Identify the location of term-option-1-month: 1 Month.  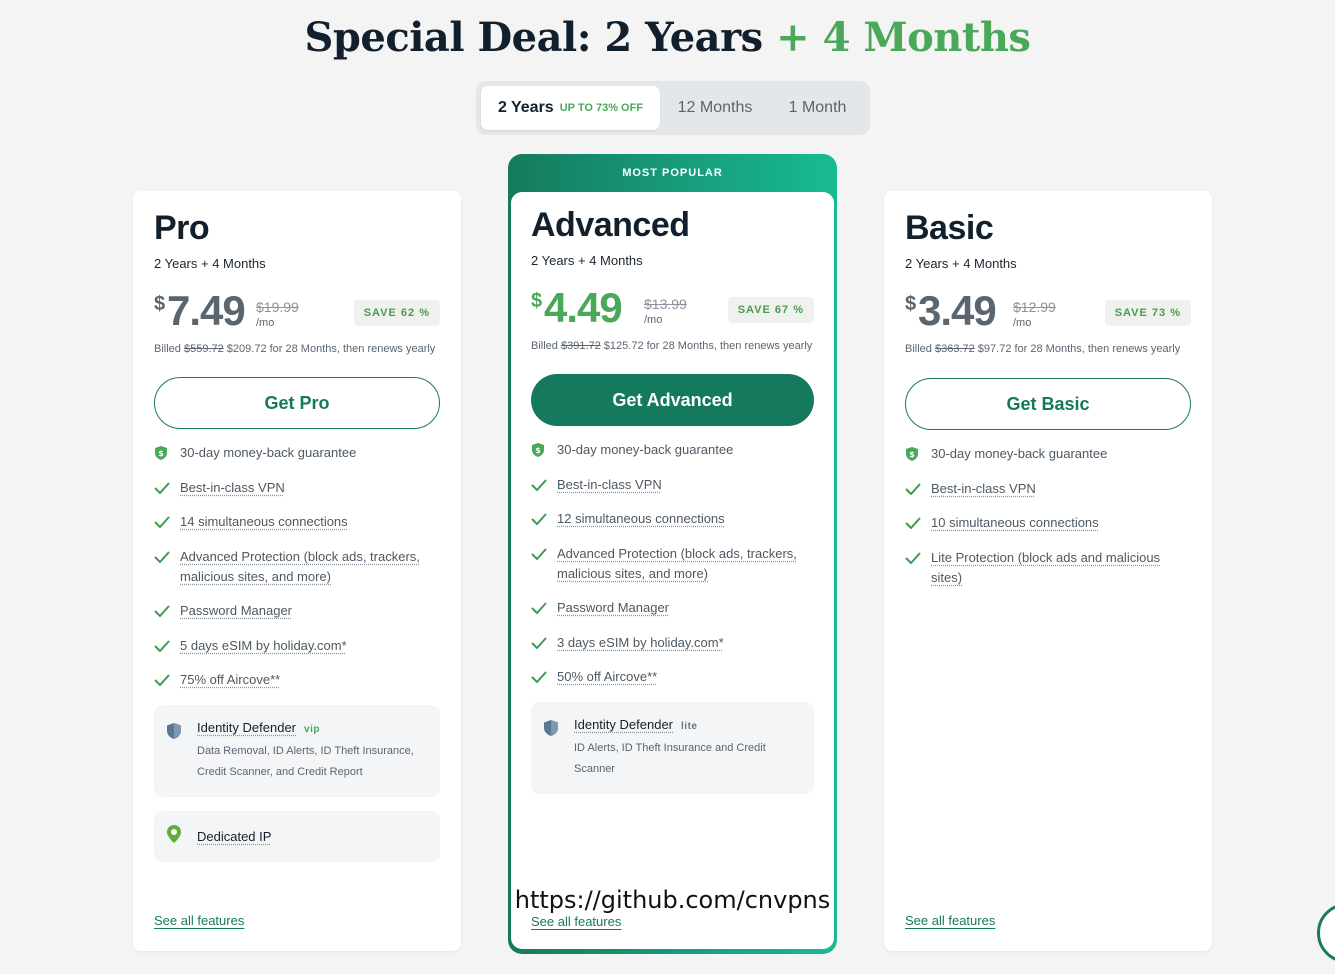
(817, 108).